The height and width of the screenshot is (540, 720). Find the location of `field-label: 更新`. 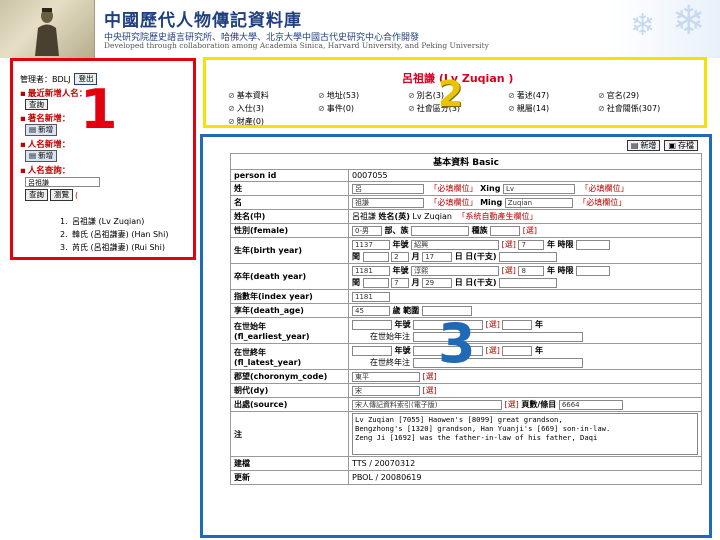

field-label: 更新 is located at coordinates (289, 477).